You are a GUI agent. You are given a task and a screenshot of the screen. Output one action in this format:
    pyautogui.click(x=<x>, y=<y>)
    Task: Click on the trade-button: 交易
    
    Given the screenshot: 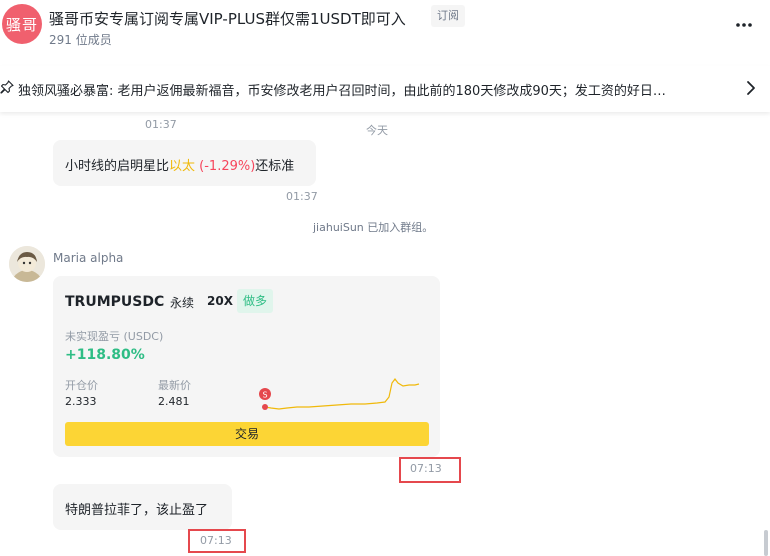 What is the action you would take?
    pyautogui.click(x=247, y=434)
    